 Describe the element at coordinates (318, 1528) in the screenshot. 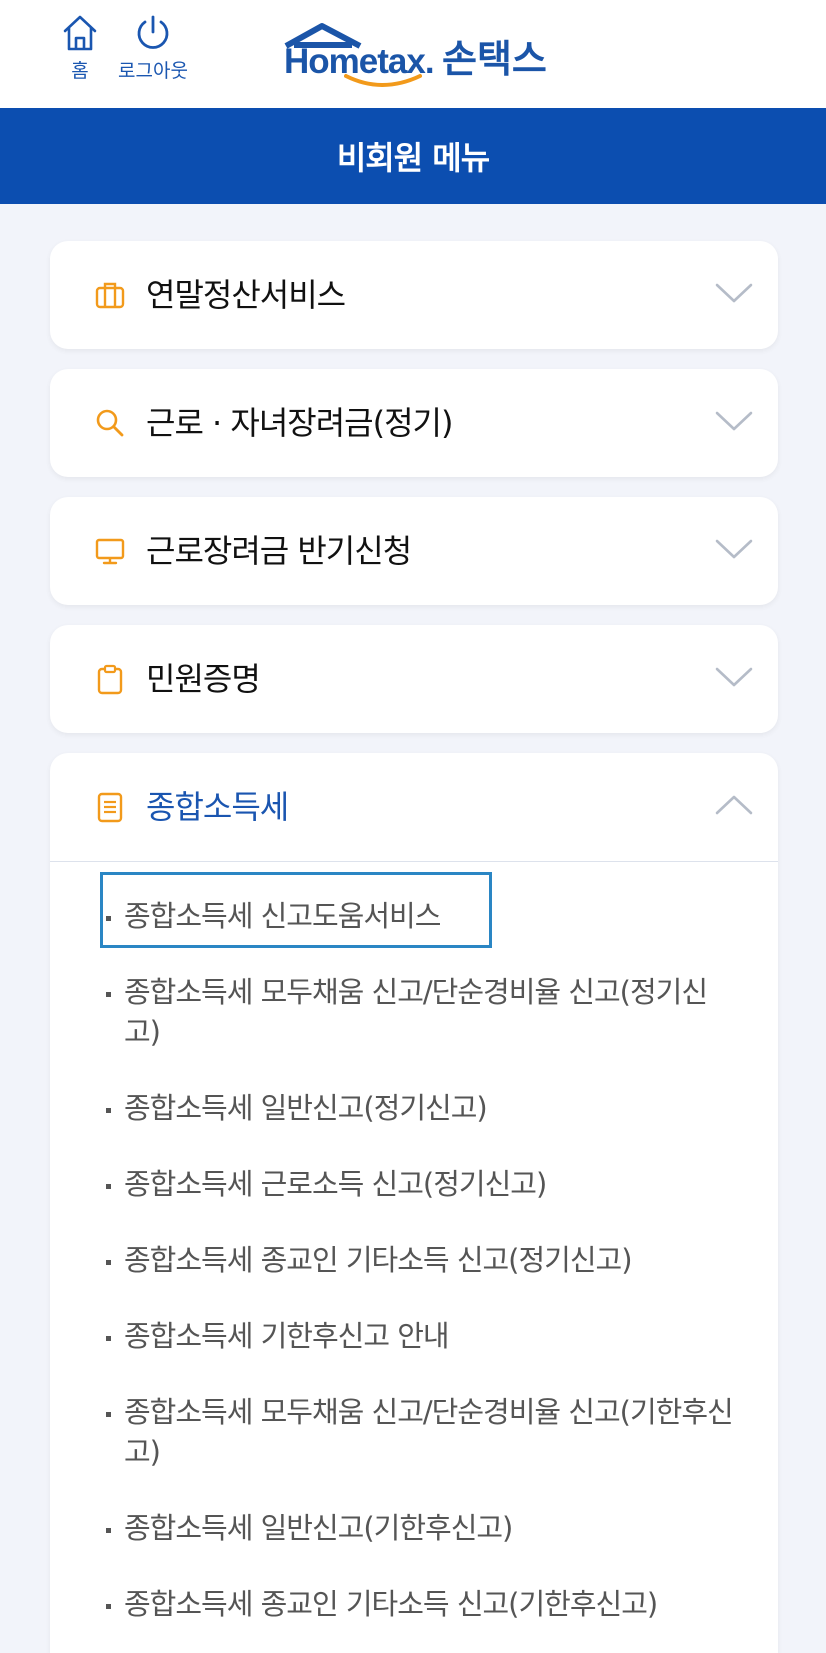

I see `submenu-item-label: 종합소득세 일반신고(기한후신고)` at that location.